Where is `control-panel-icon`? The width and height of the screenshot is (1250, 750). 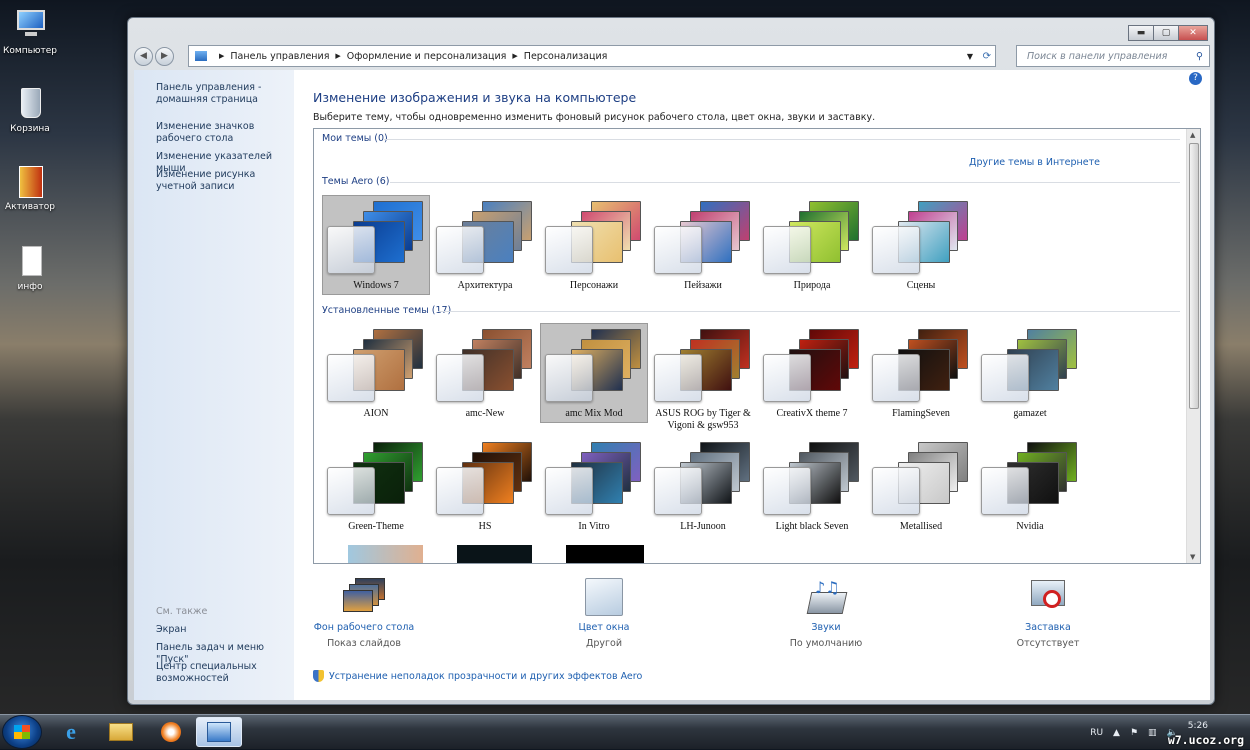
control-panel-icon is located at coordinates (201, 56).